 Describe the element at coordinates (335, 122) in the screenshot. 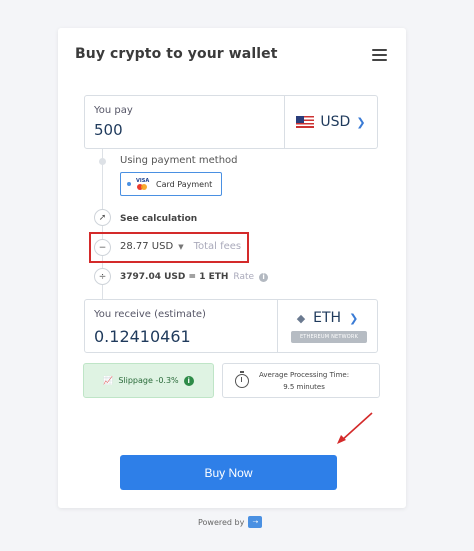

I see `currency-code: USD` at that location.